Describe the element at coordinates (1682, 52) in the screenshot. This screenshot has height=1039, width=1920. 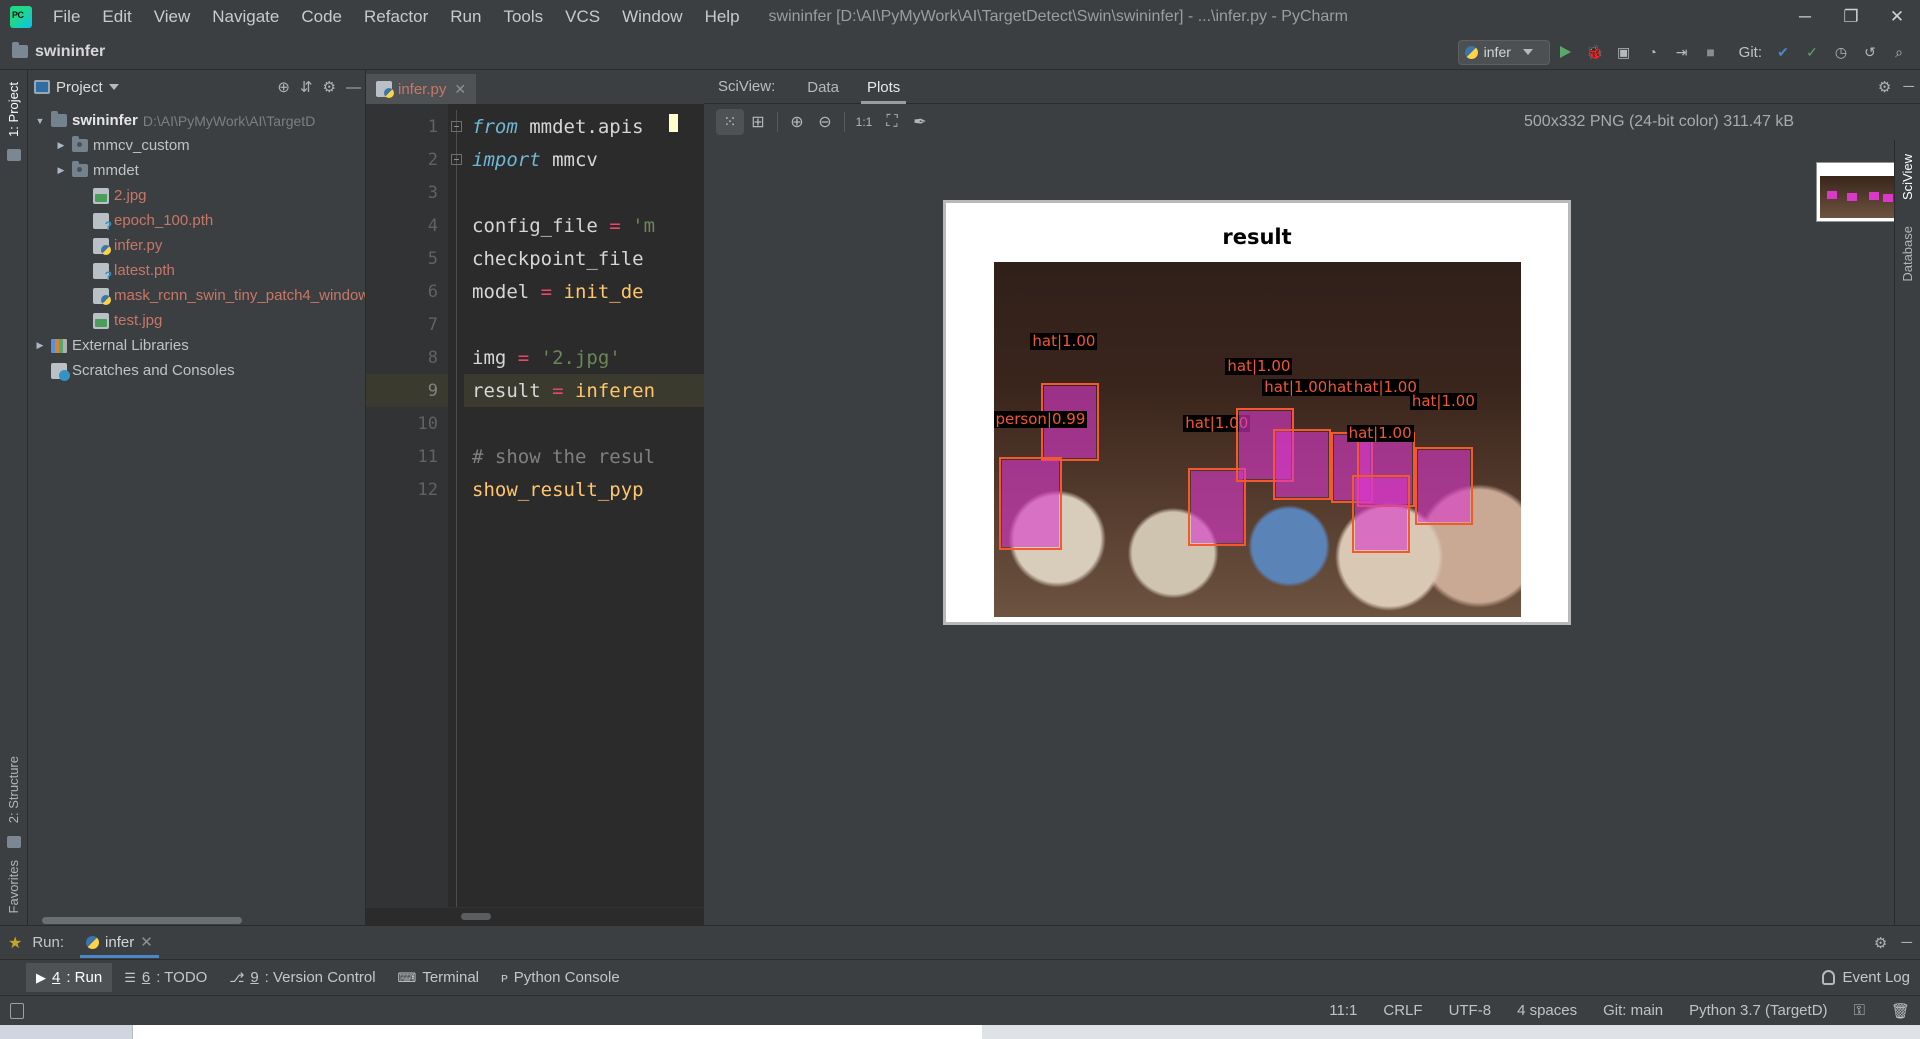
I see `run-with-console-button: ⇥` at that location.